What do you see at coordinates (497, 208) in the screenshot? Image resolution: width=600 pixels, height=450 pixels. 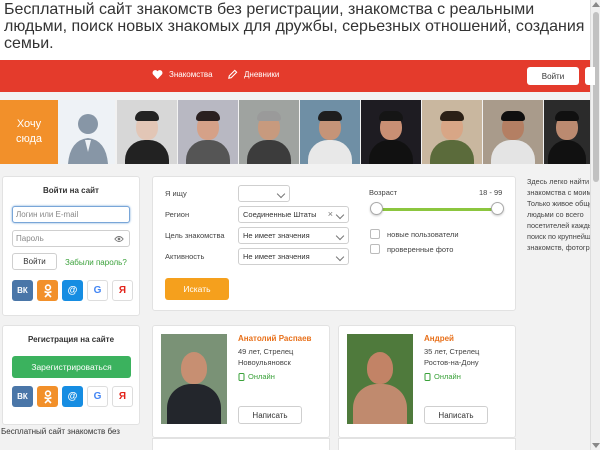 I see `age-max-handle` at bounding box center [497, 208].